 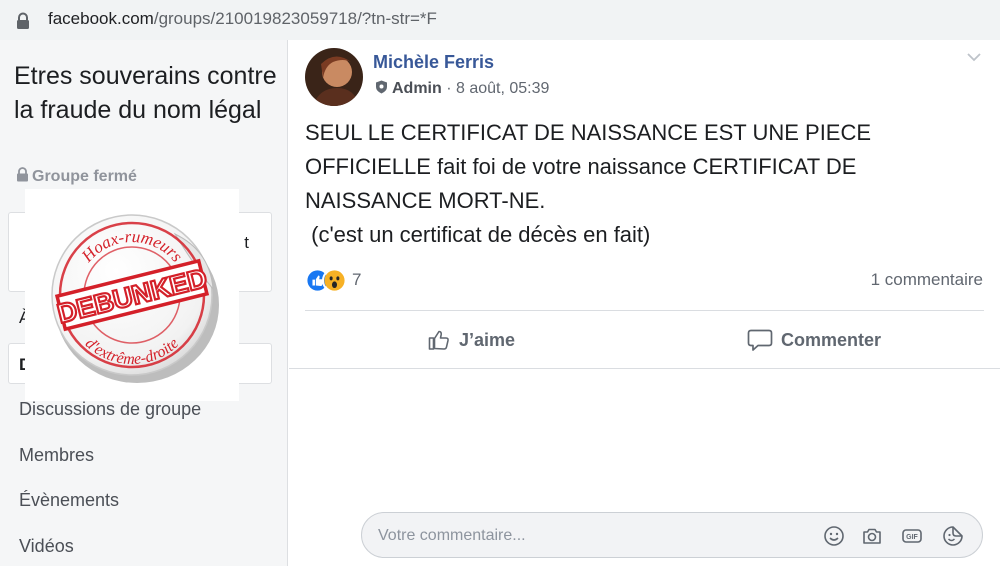 I want to click on thumbs-up-icon, so click(x=438, y=340).